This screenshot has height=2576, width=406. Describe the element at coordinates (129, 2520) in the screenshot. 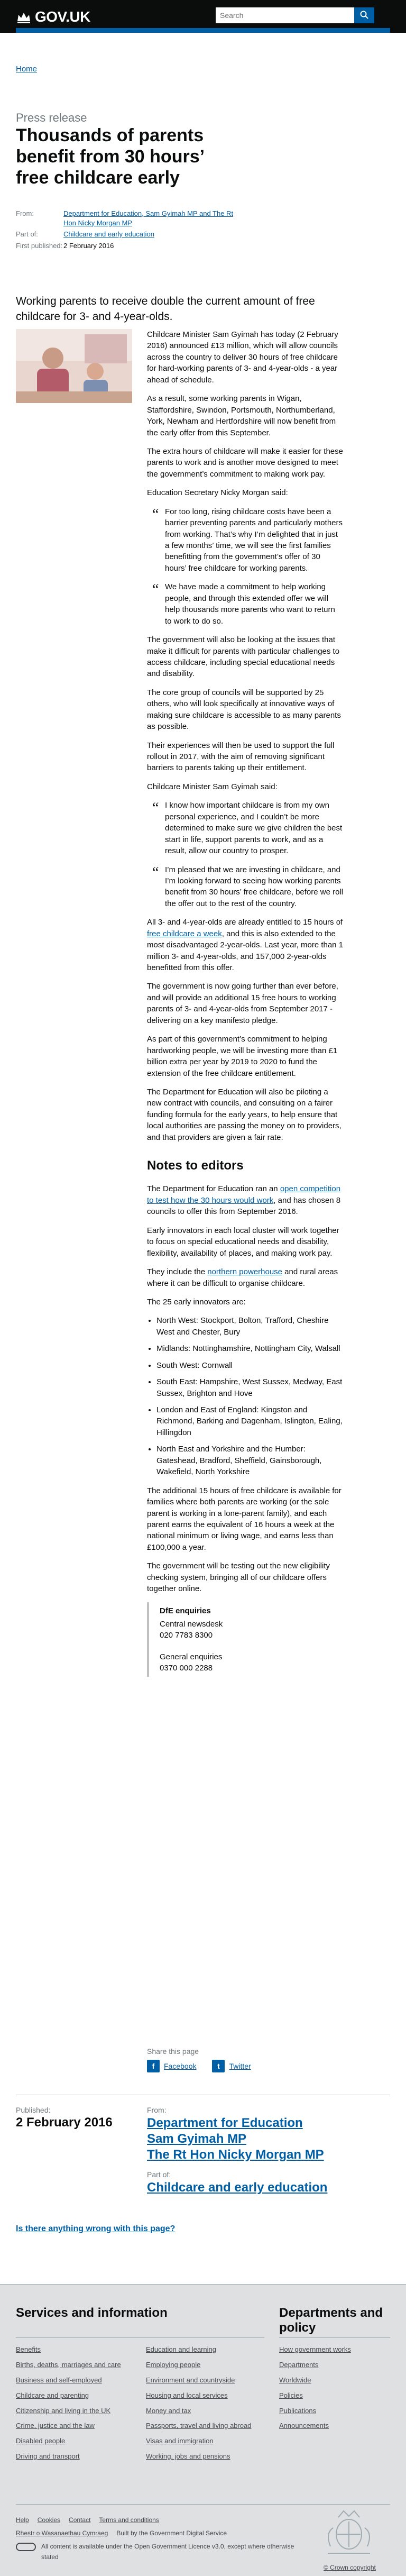

I see `footer-terms-link: Terms and conditions` at that location.